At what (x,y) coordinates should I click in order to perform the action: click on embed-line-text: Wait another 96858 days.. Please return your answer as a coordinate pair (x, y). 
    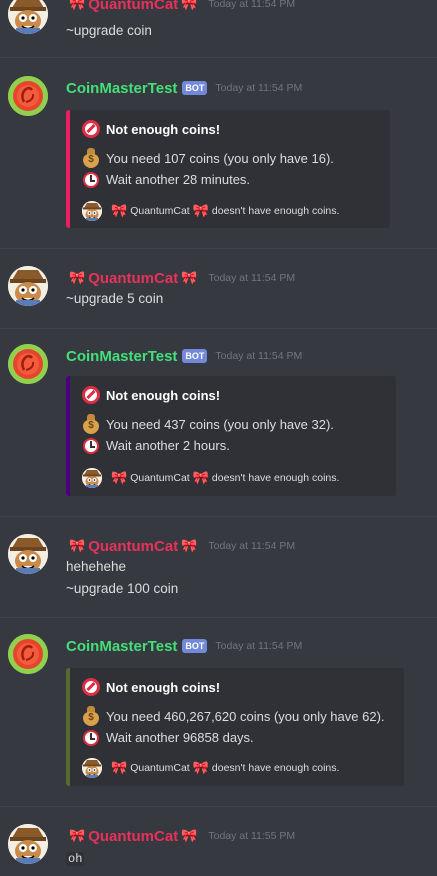
    Looking at the image, I should click on (180, 737).